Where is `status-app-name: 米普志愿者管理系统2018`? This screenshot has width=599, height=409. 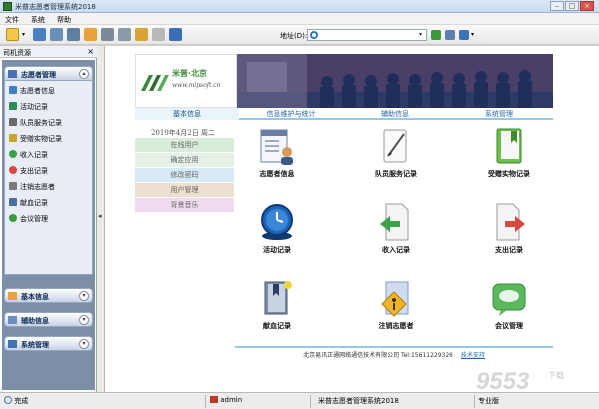 status-app-name: 米普志愿者管理系统2018 is located at coordinates (358, 401).